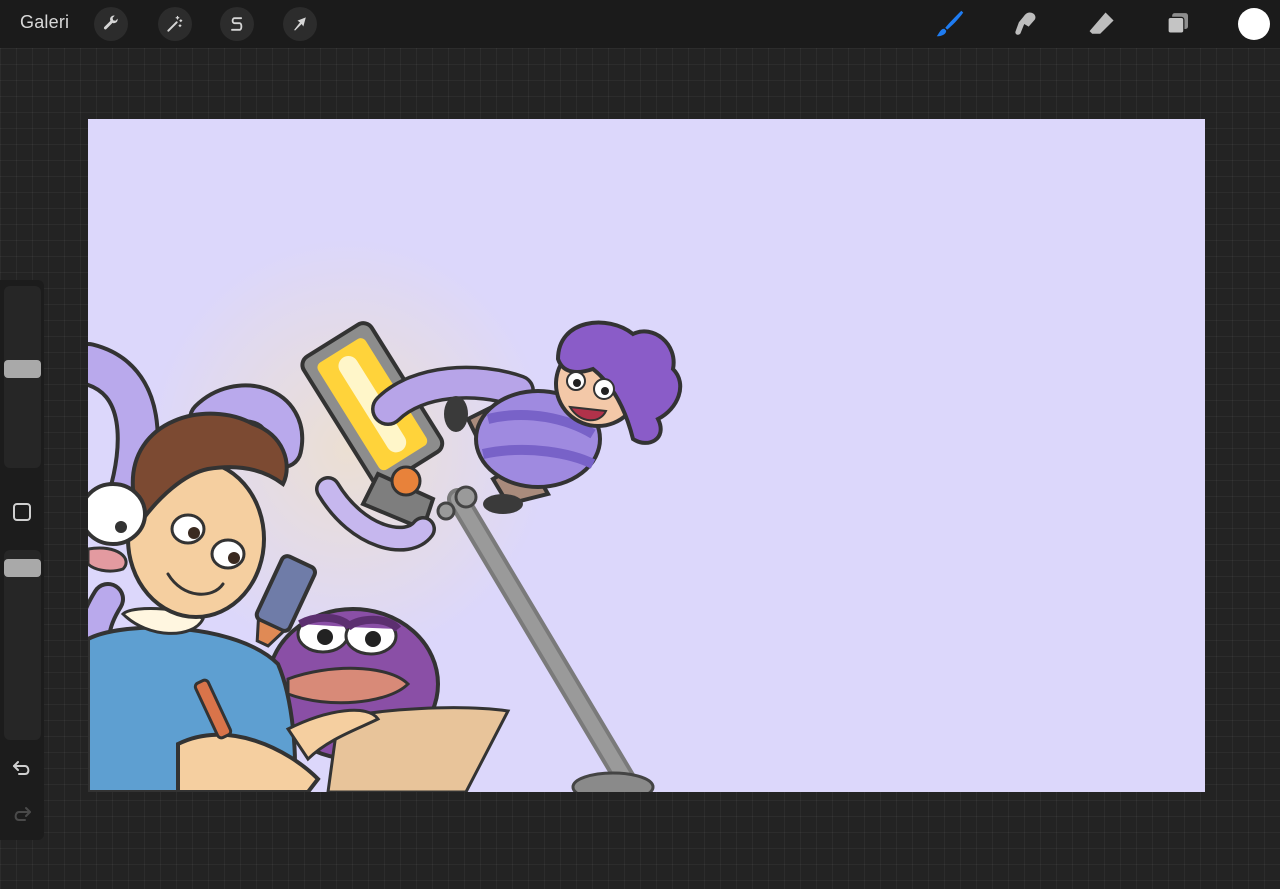 Image resolution: width=1280 pixels, height=889 pixels. I want to click on adjustments-button, so click(175, 24).